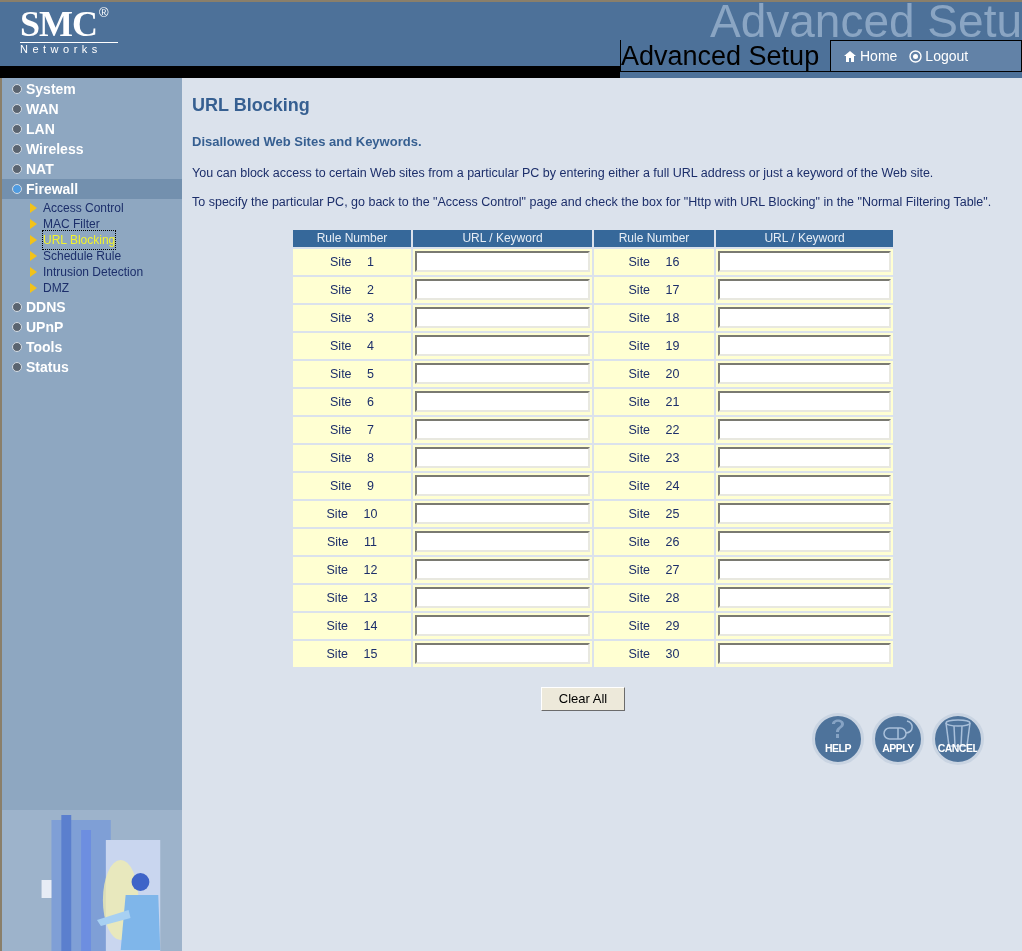 This screenshot has width=1022, height=951. What do you see at coordinates (352, 429) in the screenshot?
I see `table-cell: Site 7` at bounding box center [352, 429].